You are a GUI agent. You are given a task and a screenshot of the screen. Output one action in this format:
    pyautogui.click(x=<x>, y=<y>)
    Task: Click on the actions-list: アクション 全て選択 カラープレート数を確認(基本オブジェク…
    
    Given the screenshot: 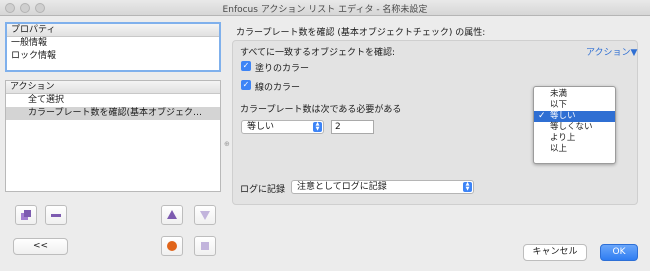 What is the action you would take?
    pyautogui.click(x=113, y=136)
    